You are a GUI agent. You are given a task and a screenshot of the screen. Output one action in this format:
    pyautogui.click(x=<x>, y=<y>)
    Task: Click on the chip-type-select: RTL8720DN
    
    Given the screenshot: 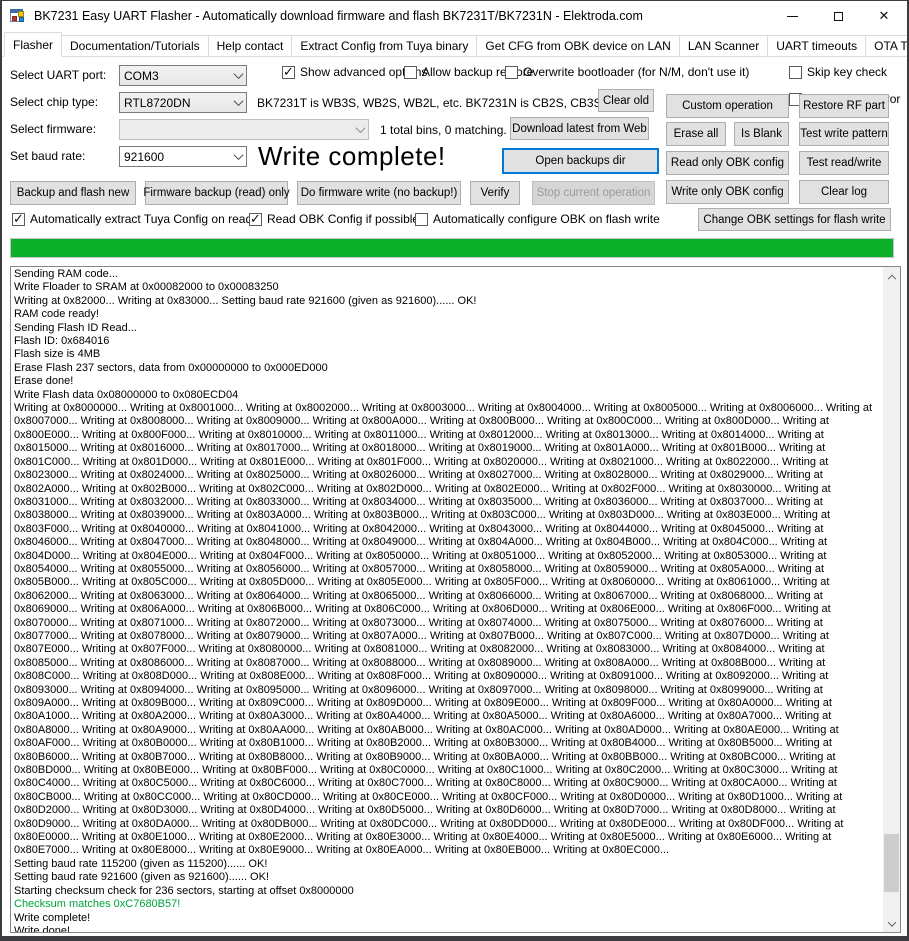 What is the action you would take?
    pyautogui.click(x=183, y=102)
    